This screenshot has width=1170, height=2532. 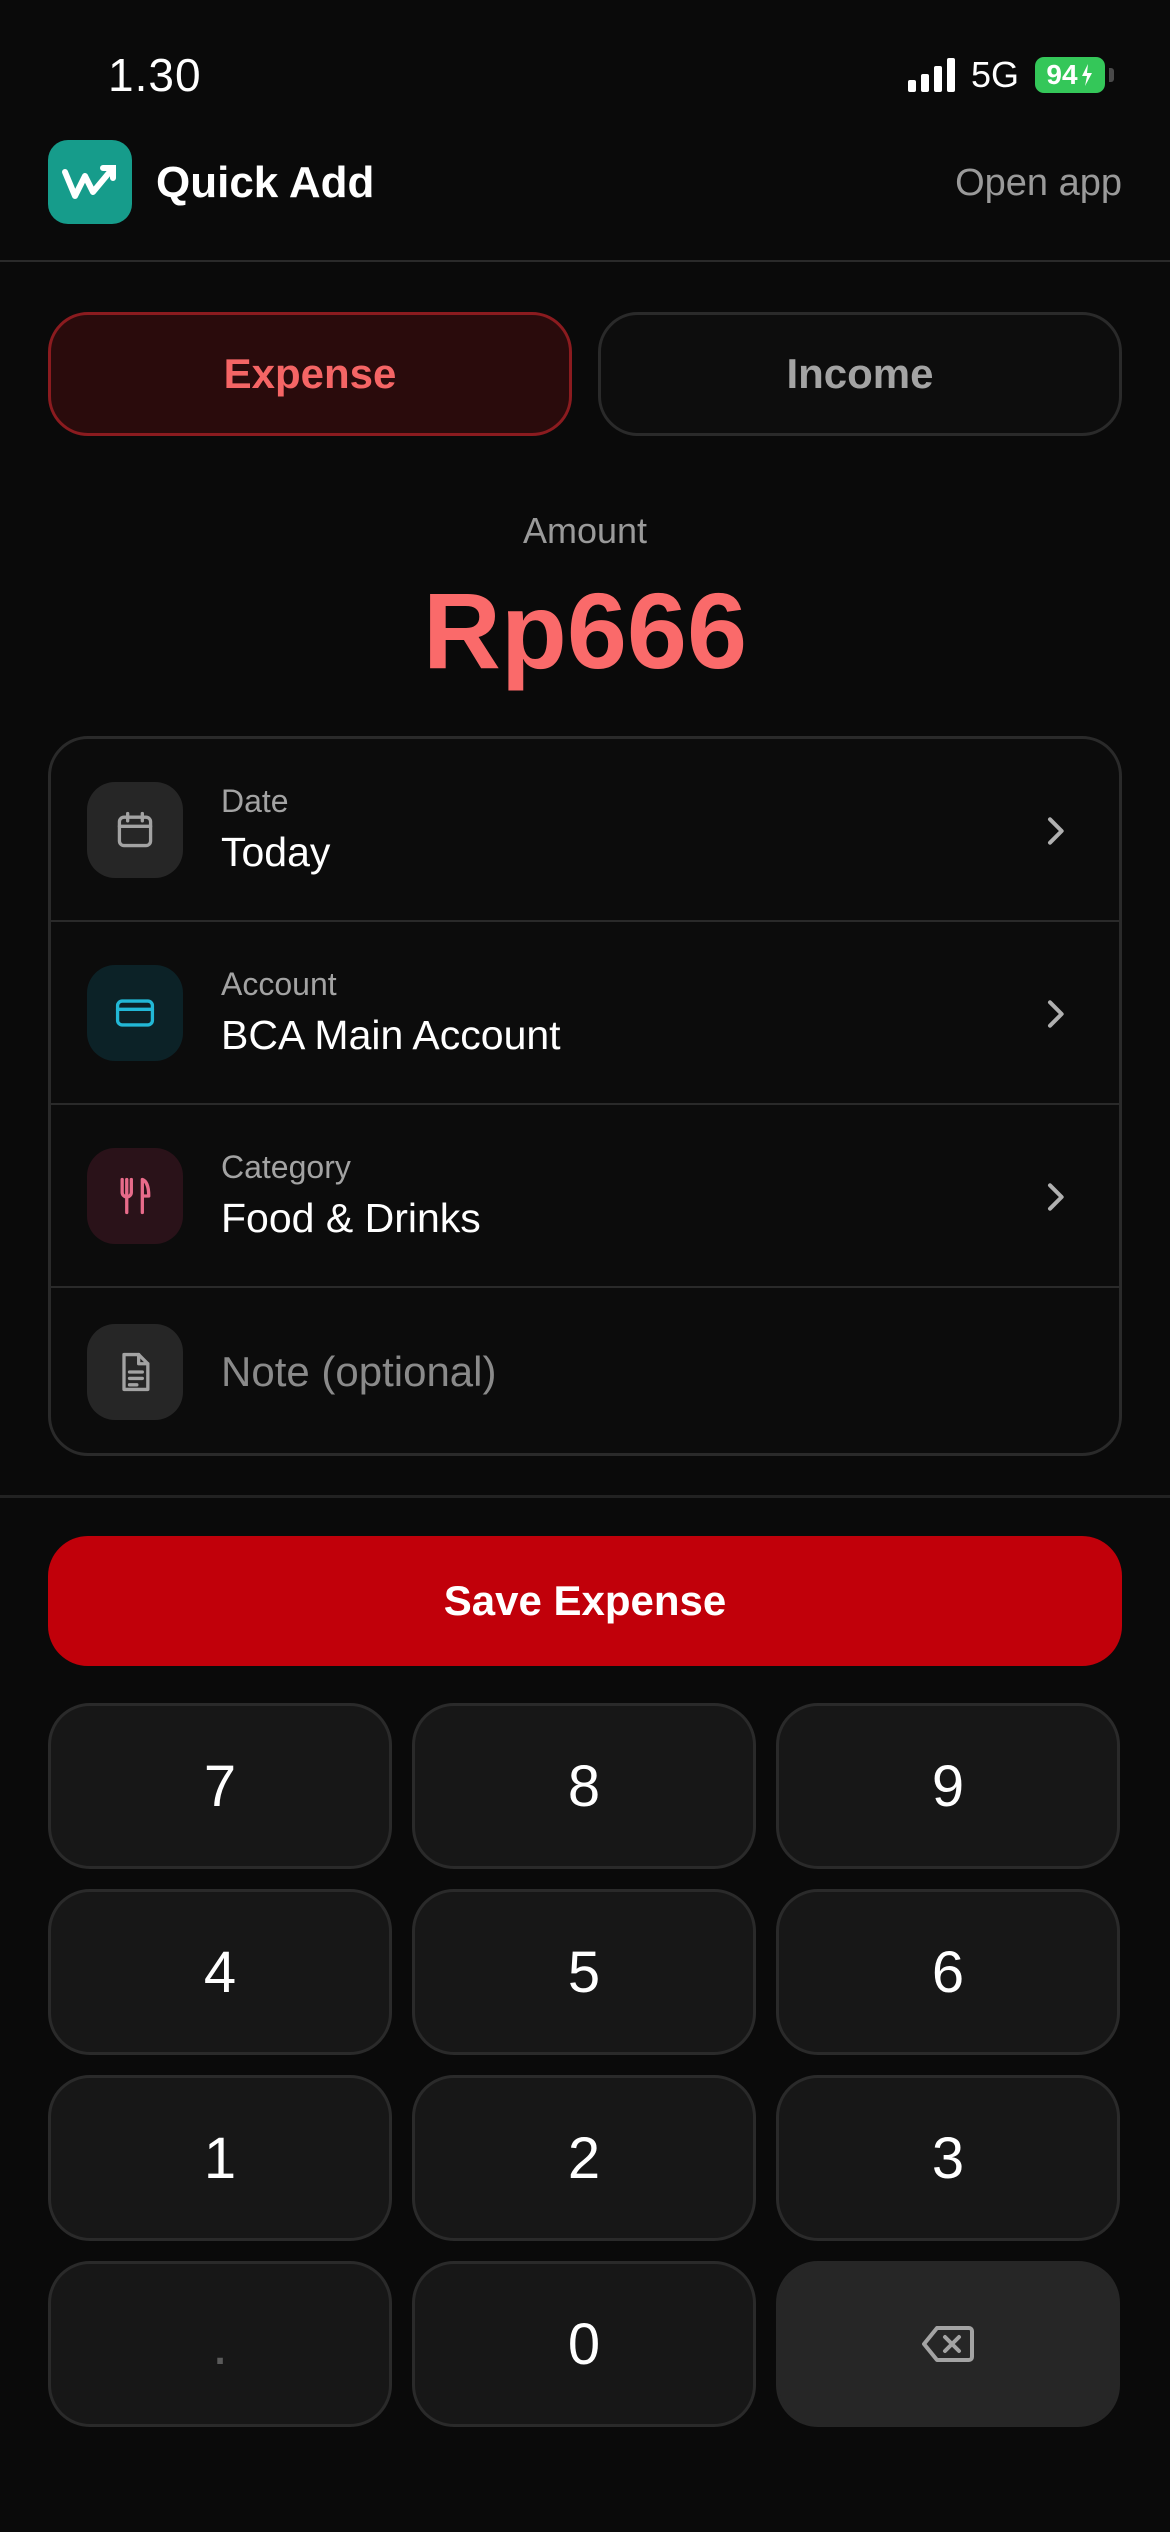 I want to click on backspace-button, so click(x=948, y=2344).